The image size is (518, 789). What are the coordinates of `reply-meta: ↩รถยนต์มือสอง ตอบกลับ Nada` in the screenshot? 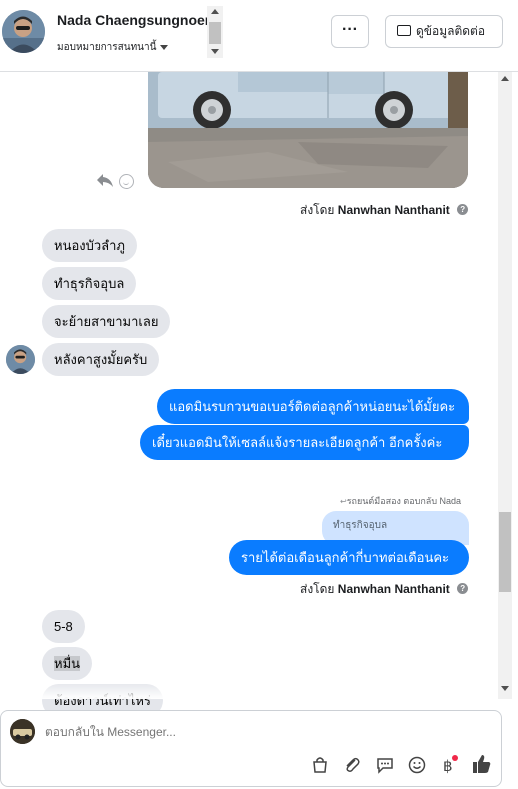 It's located at (400, 501).